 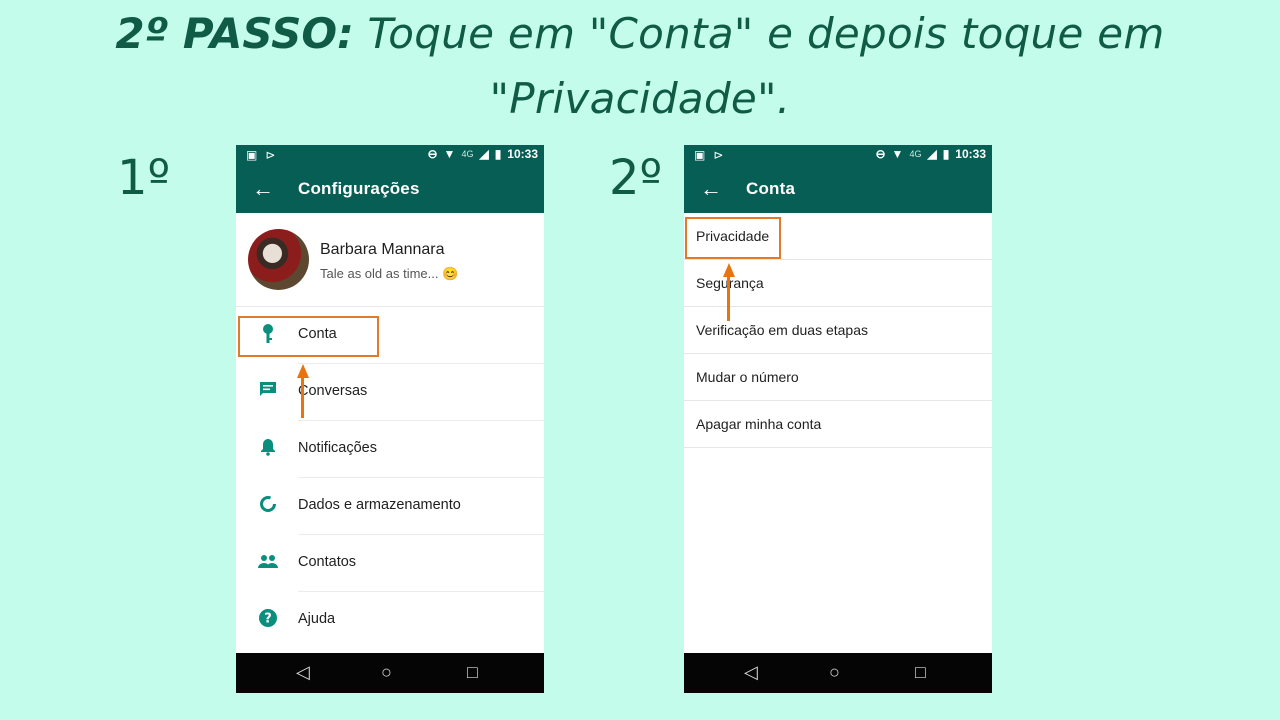 I want to click on page-title: Conta, so click(x=771, y=188).